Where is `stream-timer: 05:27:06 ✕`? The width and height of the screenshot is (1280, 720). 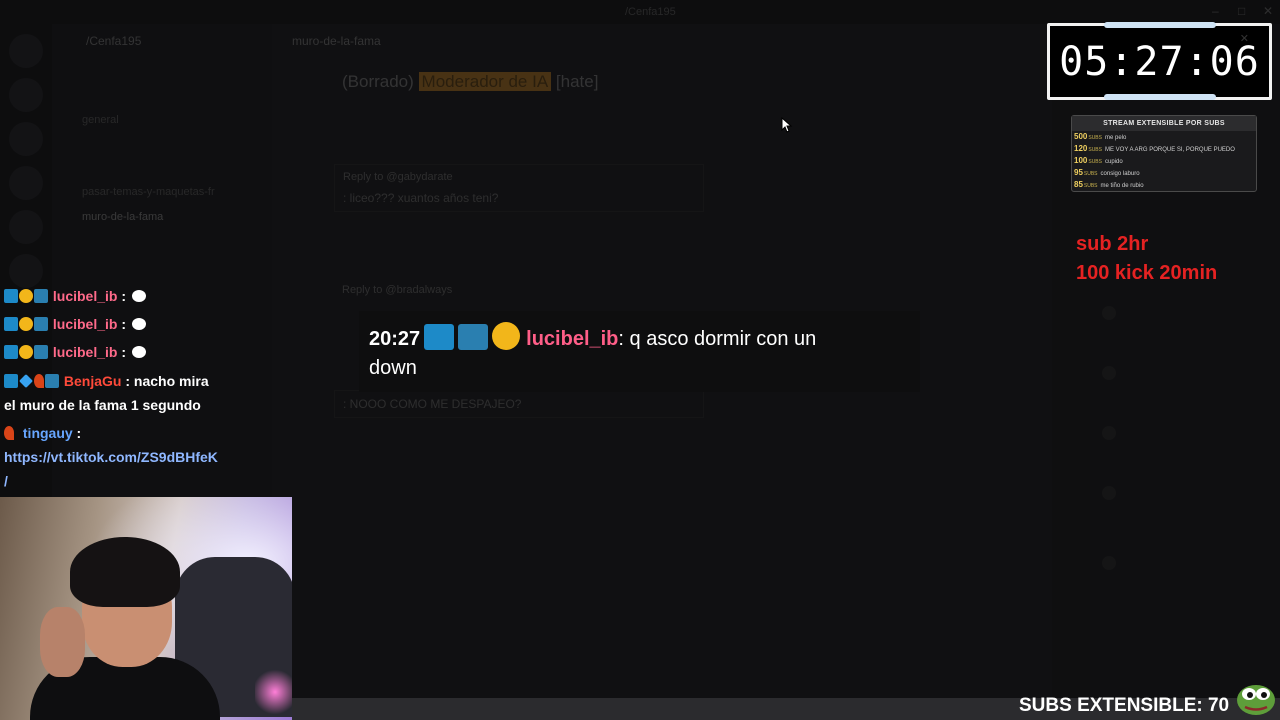 stream-timer: 05:27:06 ✕ is located at coordinates (1159, 61).